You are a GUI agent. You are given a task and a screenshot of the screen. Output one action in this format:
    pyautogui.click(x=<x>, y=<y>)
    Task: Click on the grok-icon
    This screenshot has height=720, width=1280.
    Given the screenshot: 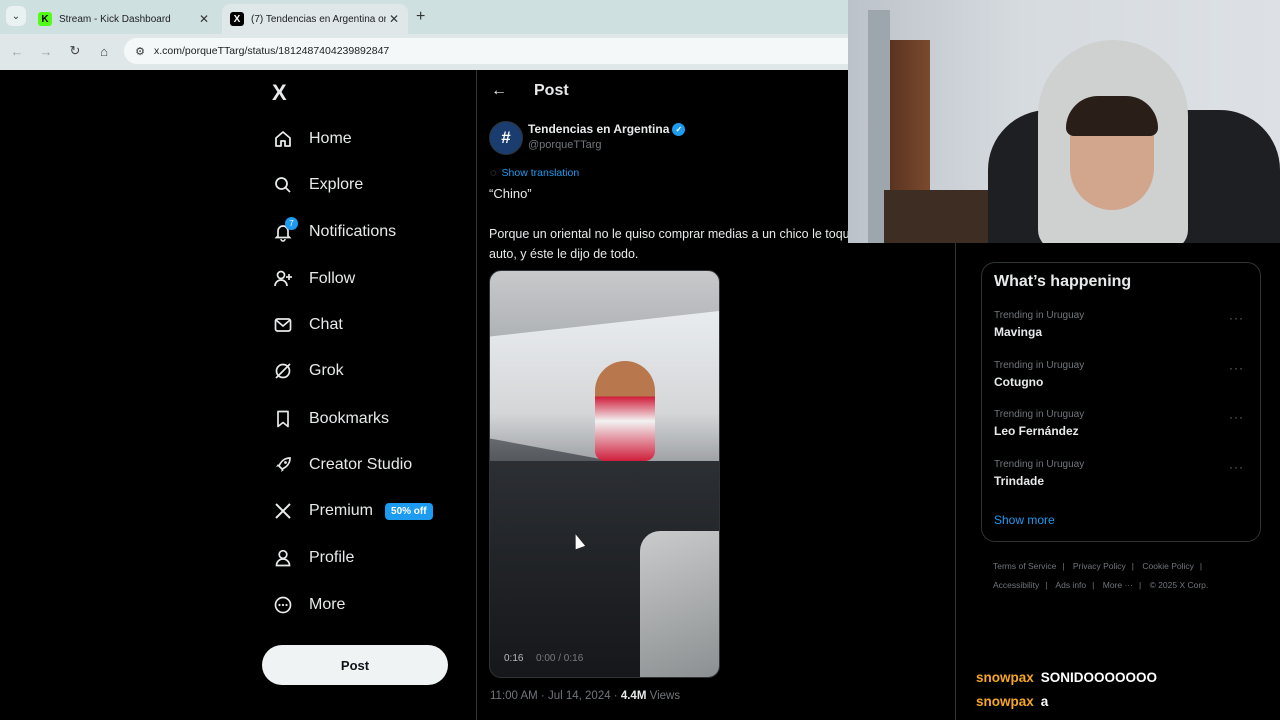 What is the action you would take?
    pyautogui.click(x=283, y=371)
    